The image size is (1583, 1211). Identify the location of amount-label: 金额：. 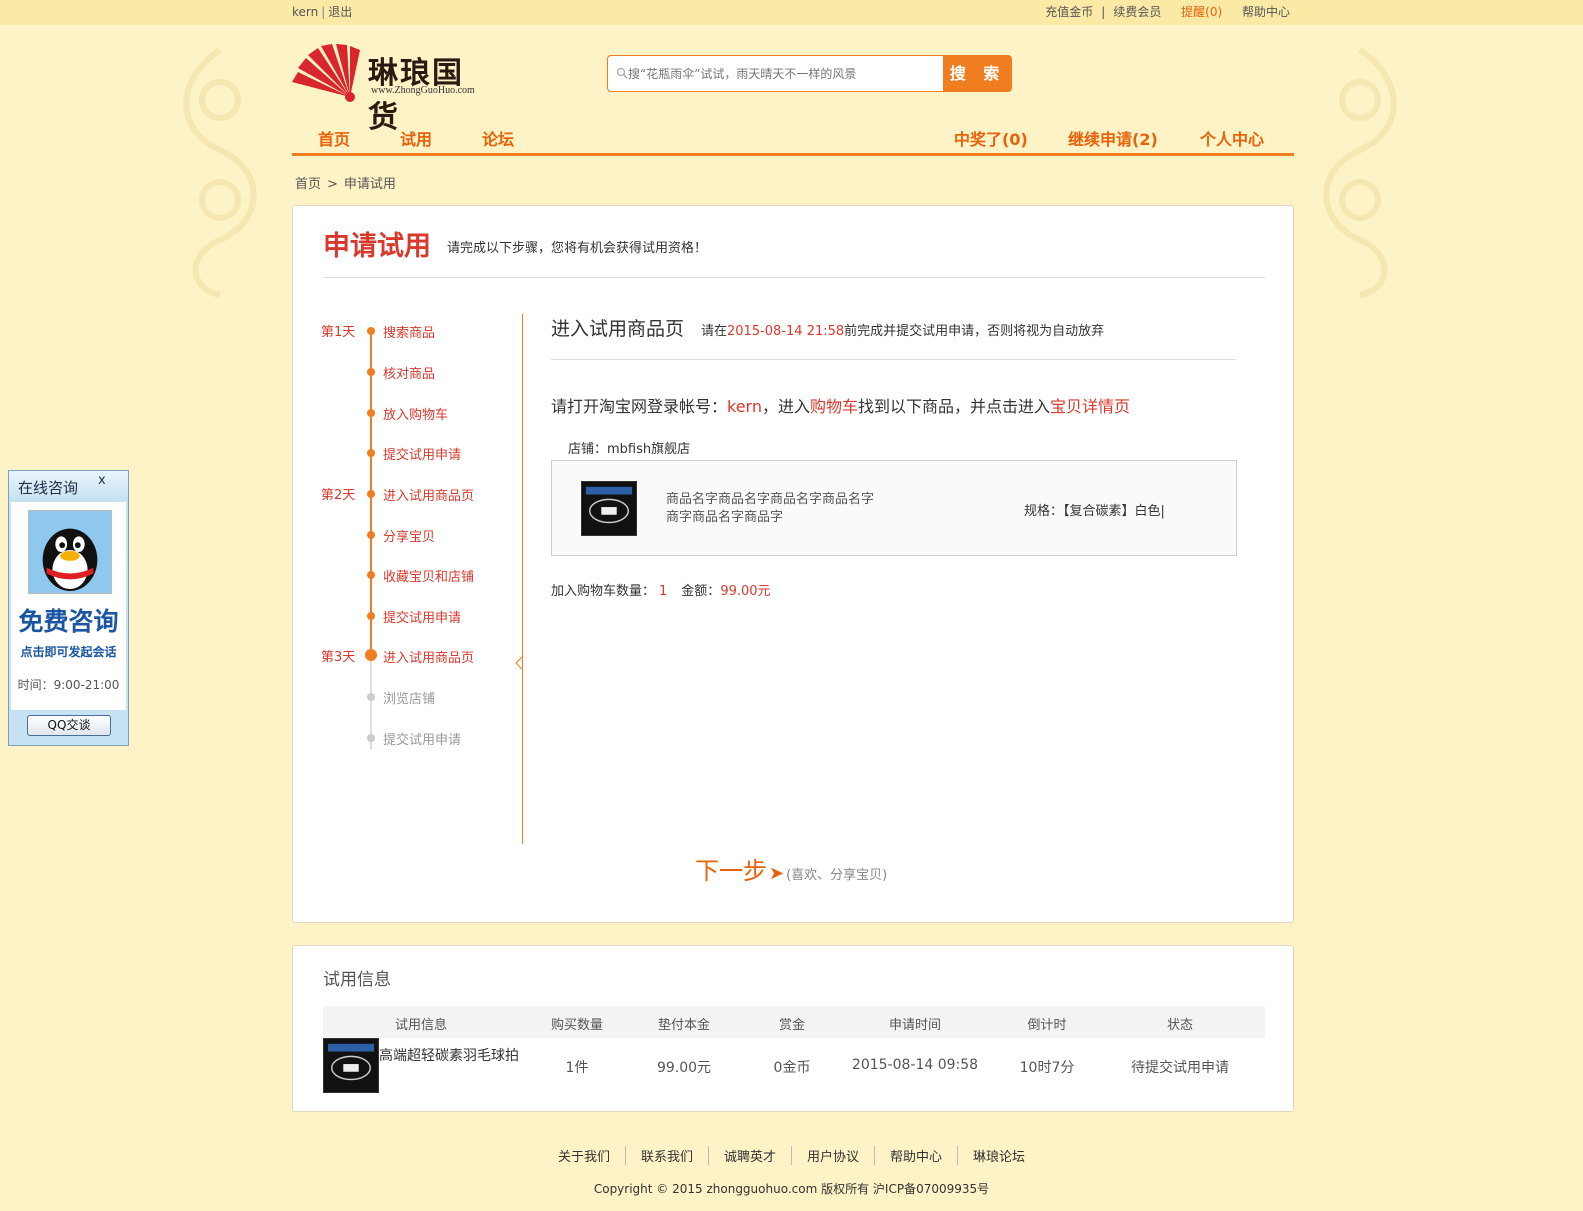
(701, 591).